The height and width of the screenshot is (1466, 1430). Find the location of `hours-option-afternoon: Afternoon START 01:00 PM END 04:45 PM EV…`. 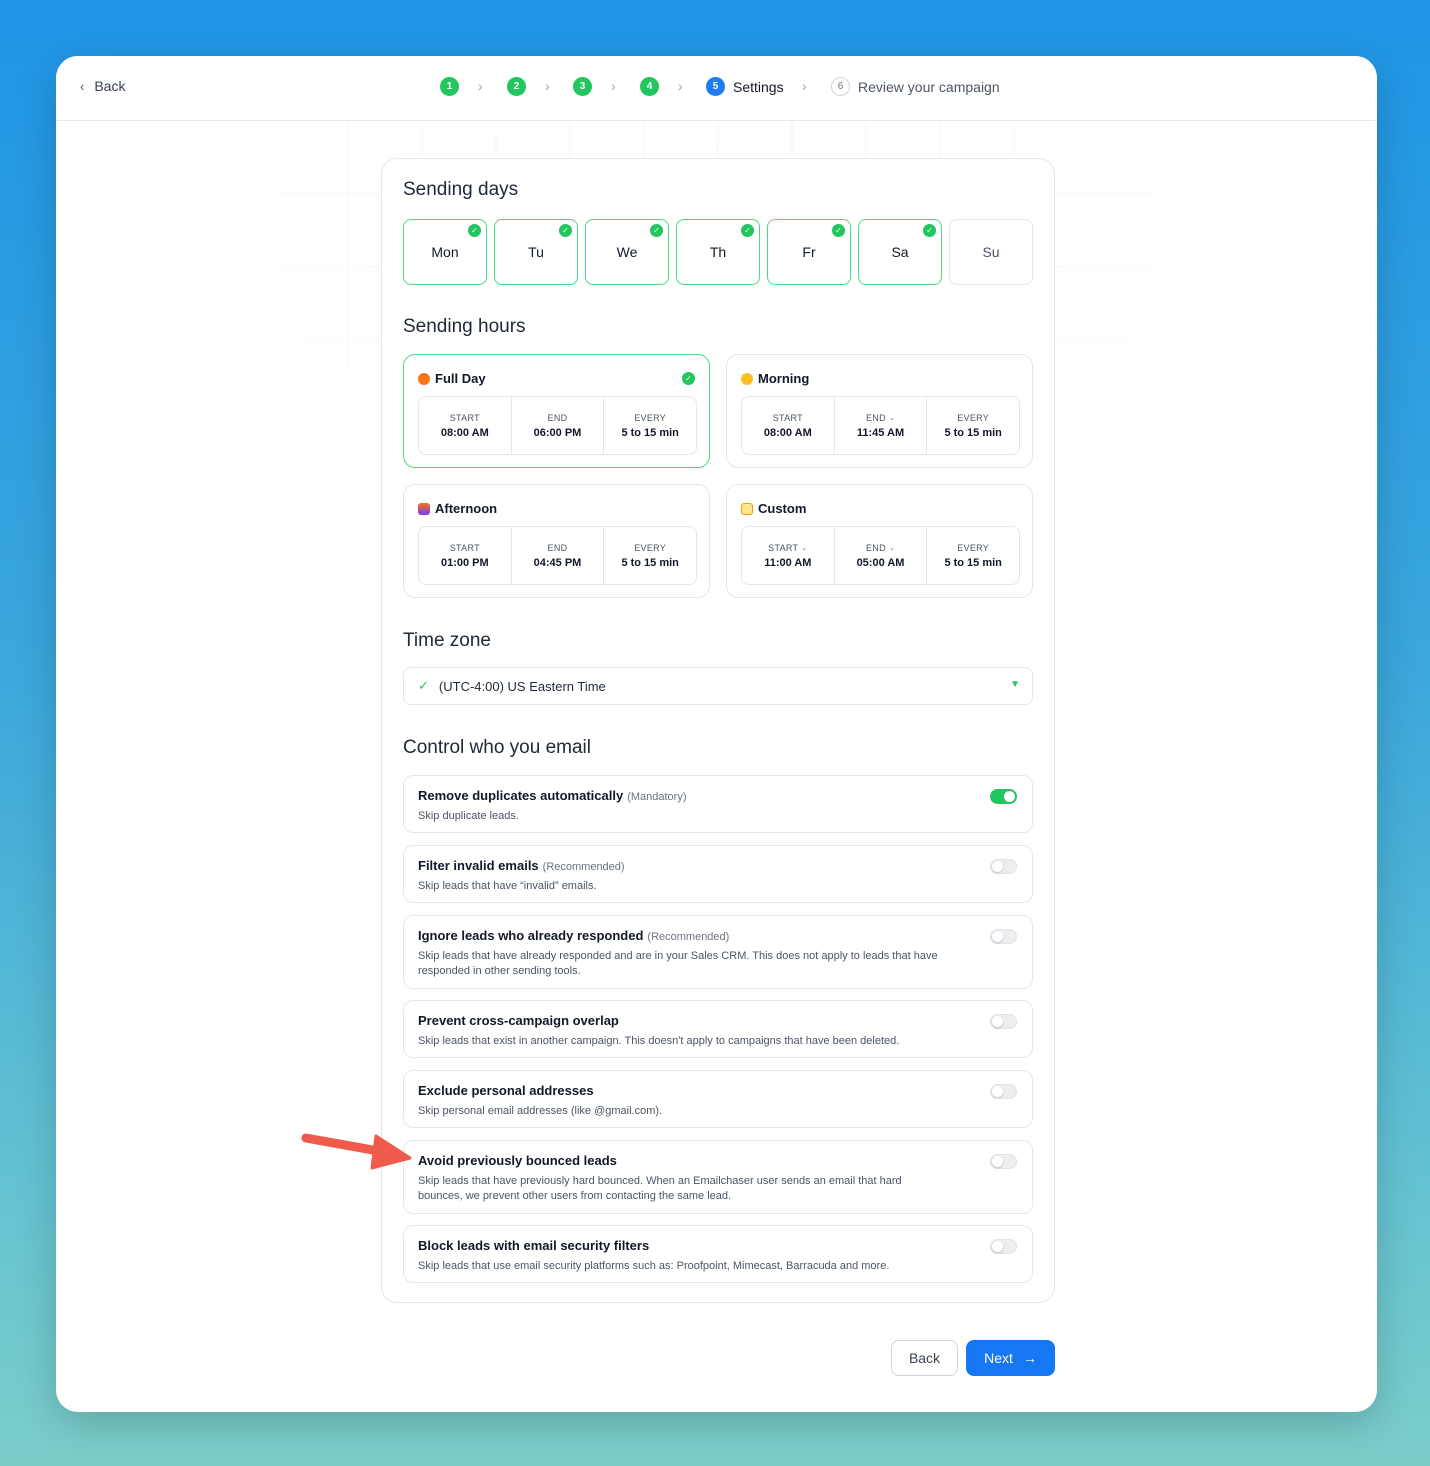

hours-option-afternoon: Afternoon START 01:00 PM END 04:45 PM EV… is located at coordinates (556, 541).